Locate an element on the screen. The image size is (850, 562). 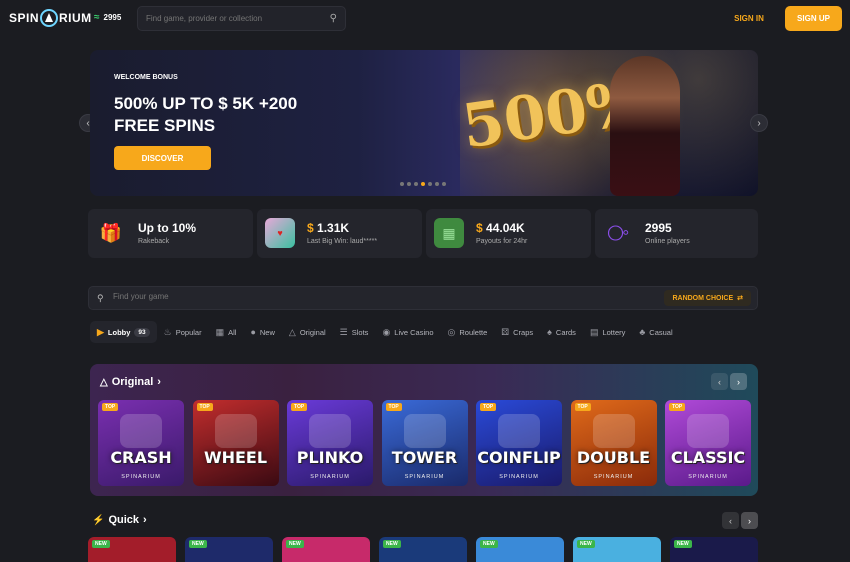
stat-value: Up to 10% is located at coordinates (167, 228).